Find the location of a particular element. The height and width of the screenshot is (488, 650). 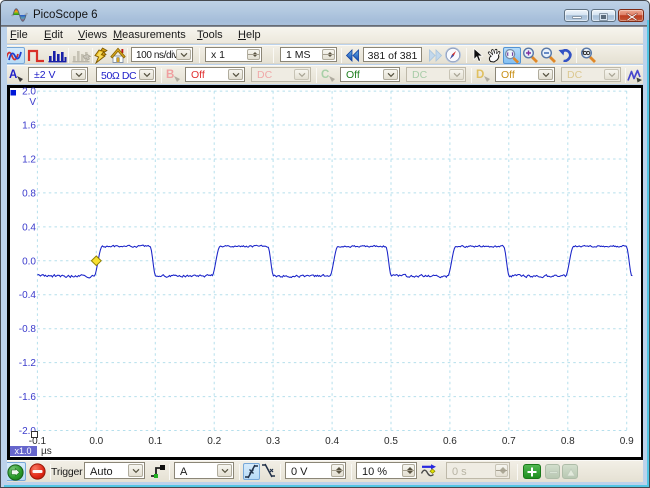

svg-text: -1.6 is located at coordinates (28, 397).